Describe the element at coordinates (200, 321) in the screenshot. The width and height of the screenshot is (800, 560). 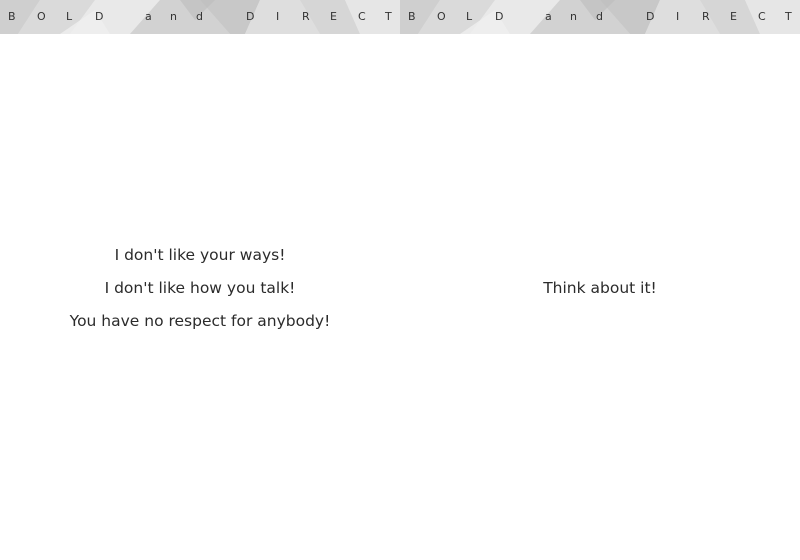
I see `text-line: You have no respect for anybody!` at that location.